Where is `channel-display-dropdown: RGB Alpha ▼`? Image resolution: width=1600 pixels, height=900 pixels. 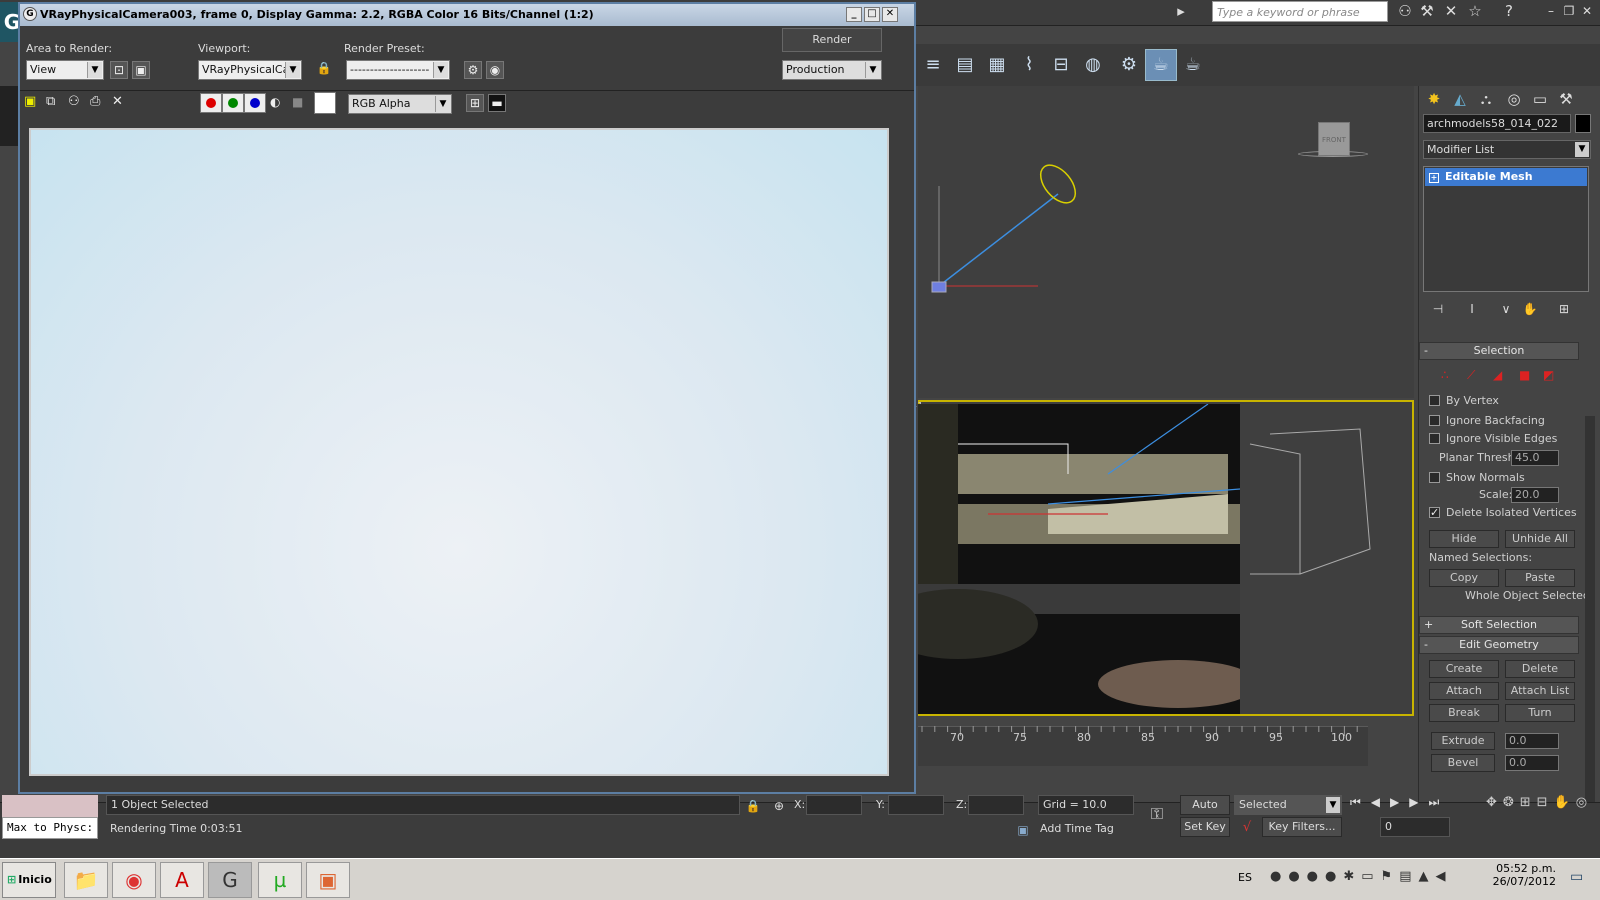 channel-display-dropdown: RGB Alpha ▼ is located at coordinates (400, 104).